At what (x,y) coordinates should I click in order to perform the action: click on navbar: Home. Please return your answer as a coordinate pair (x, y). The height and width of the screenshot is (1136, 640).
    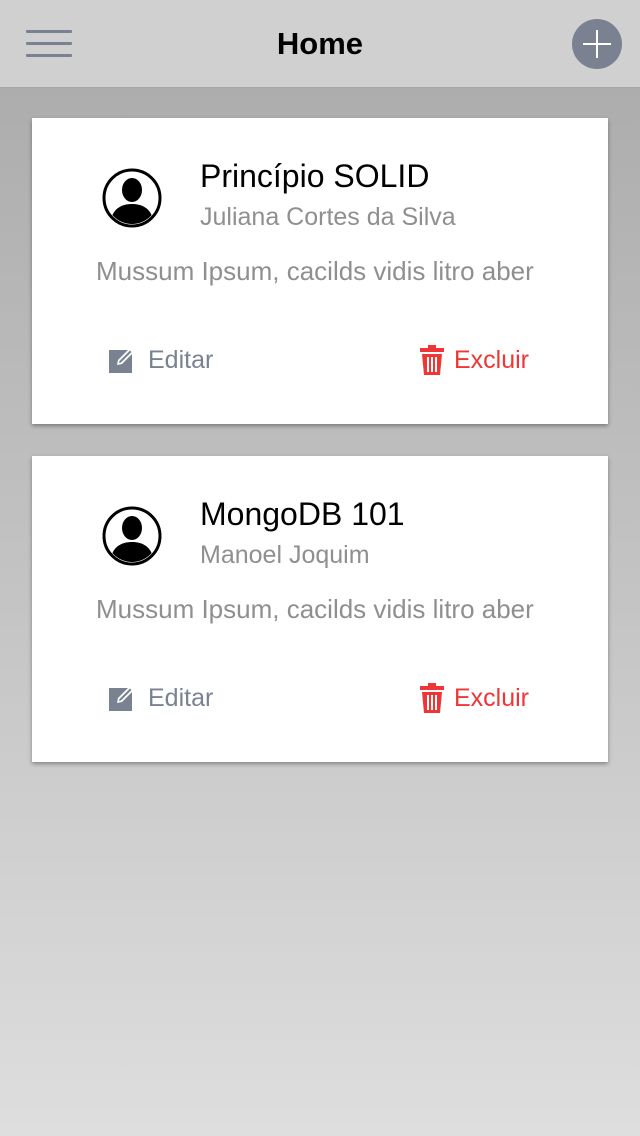
    Looking at the image, I should click on (320, 44).